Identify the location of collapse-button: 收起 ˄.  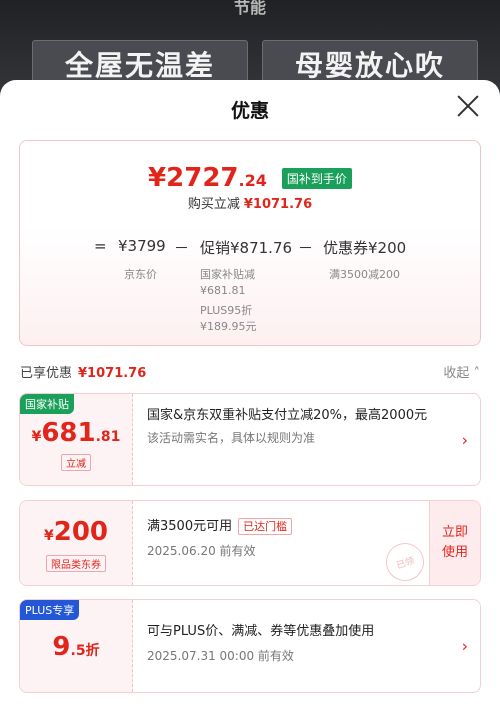
(461, 371).